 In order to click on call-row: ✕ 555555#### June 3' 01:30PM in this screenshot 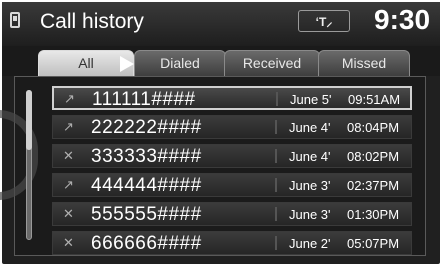, I will do `click(232, 214)`.